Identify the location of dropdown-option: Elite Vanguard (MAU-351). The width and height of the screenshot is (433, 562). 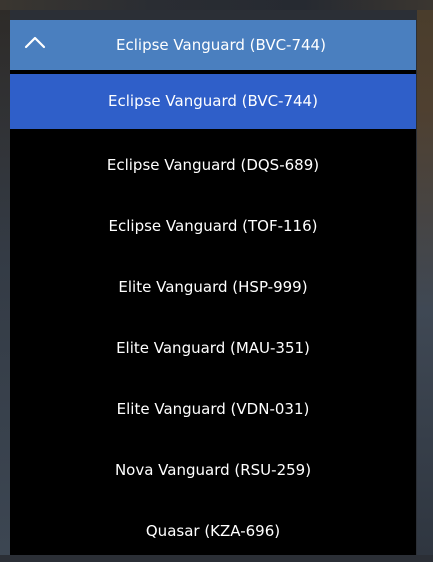
(213, 348).